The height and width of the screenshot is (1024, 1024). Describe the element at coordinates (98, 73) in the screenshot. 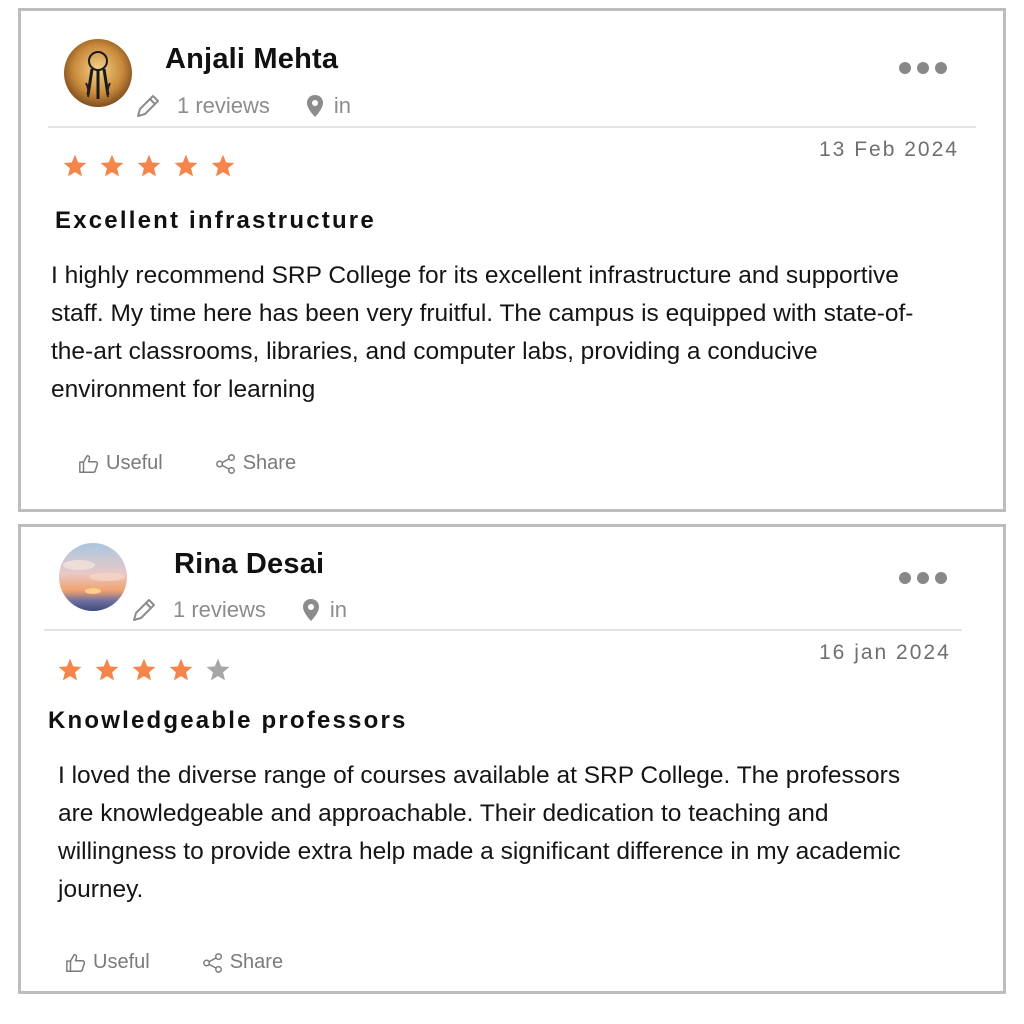

I see `dreamcatcher-avatar-icon` at that location.